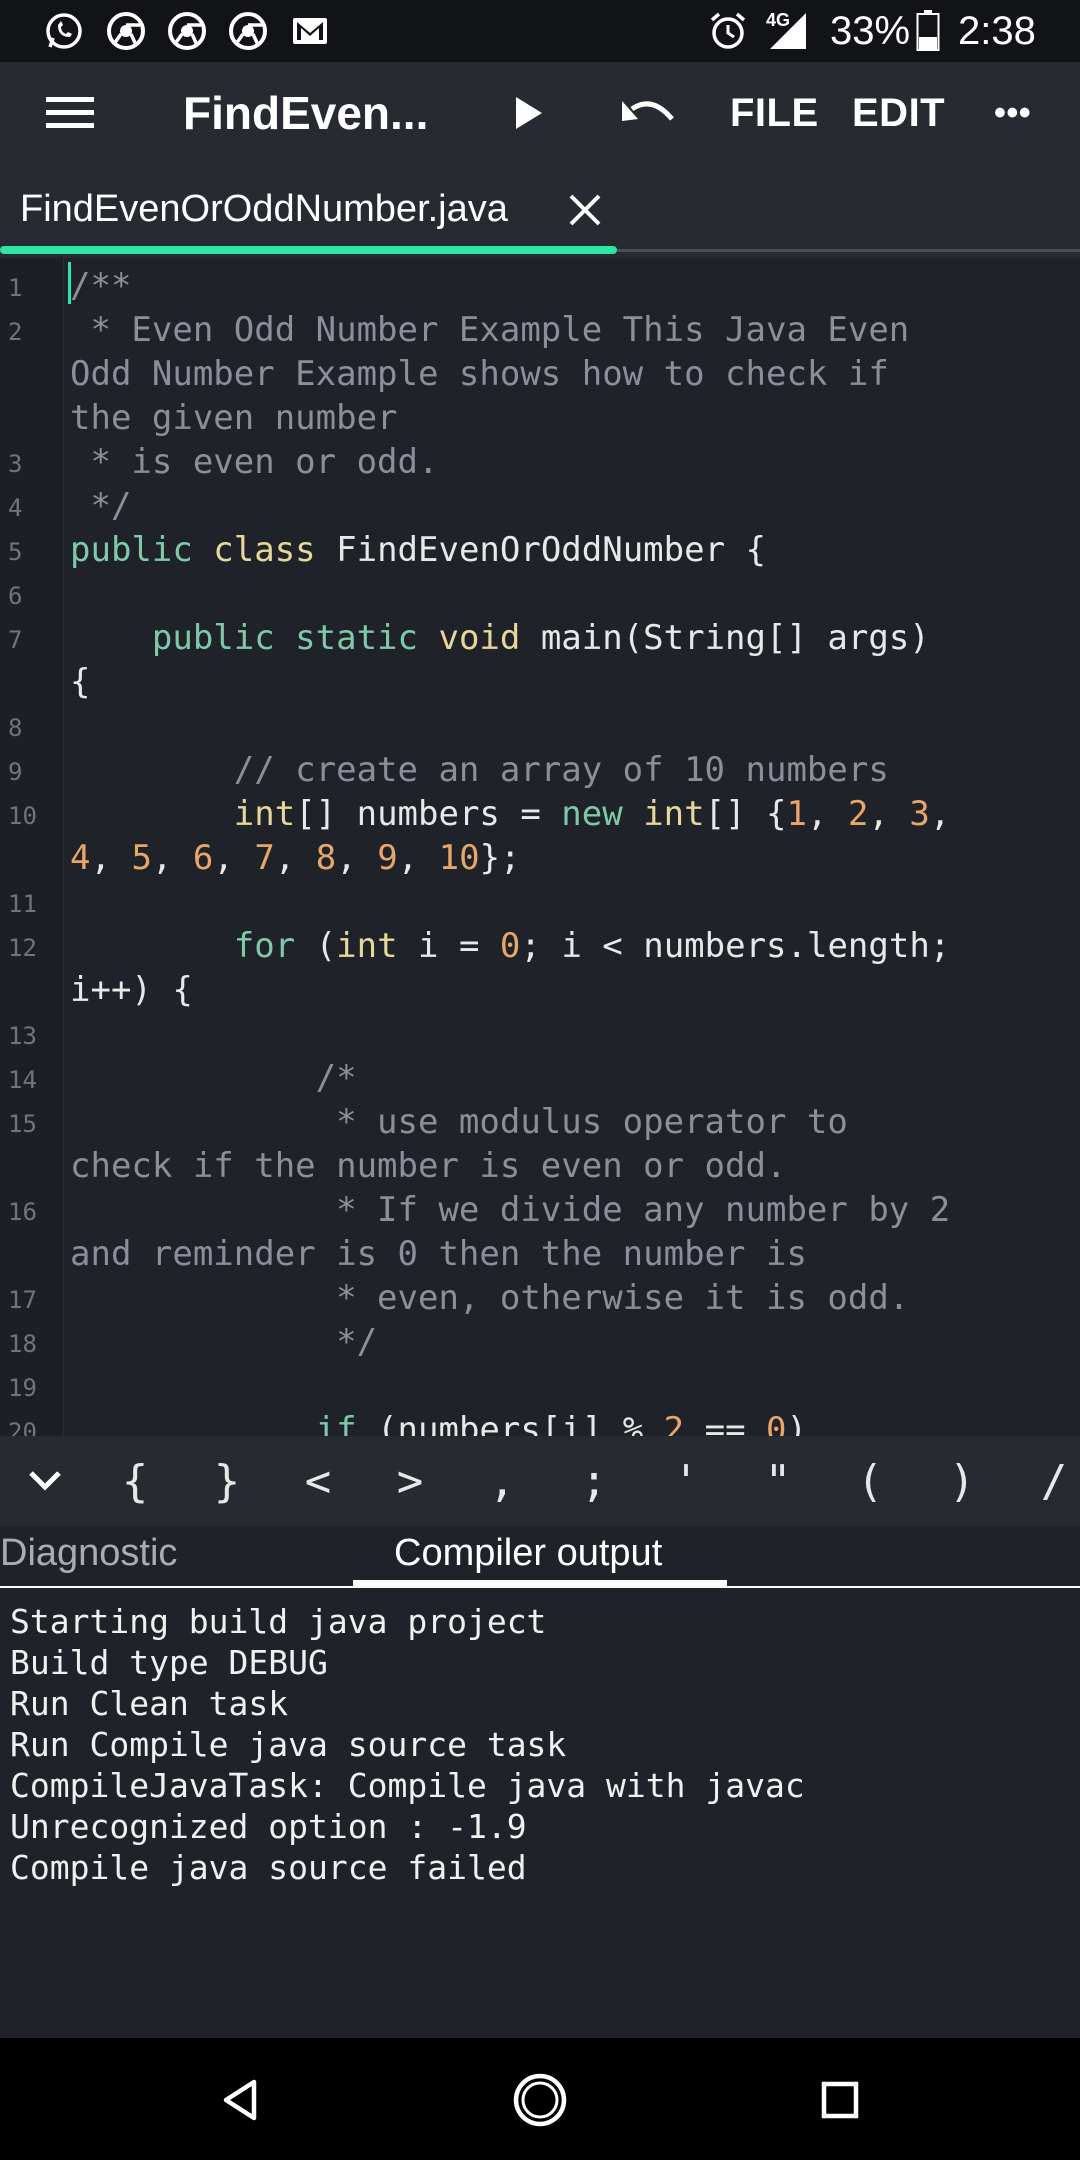 Image resolution: width=1080 pixels, height=2160 pixels. Describe the element at coordinates (268, 1867) in the screenshot. I see `output-line: Compile java source failed` at that location.